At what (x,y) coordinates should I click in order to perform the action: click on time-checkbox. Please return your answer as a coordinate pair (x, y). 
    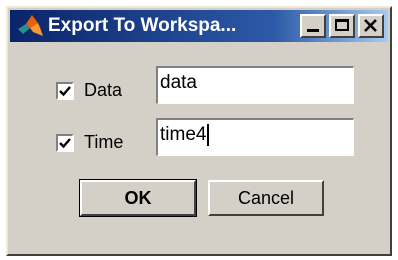
    Looking at the image, I should click on (65, 142).